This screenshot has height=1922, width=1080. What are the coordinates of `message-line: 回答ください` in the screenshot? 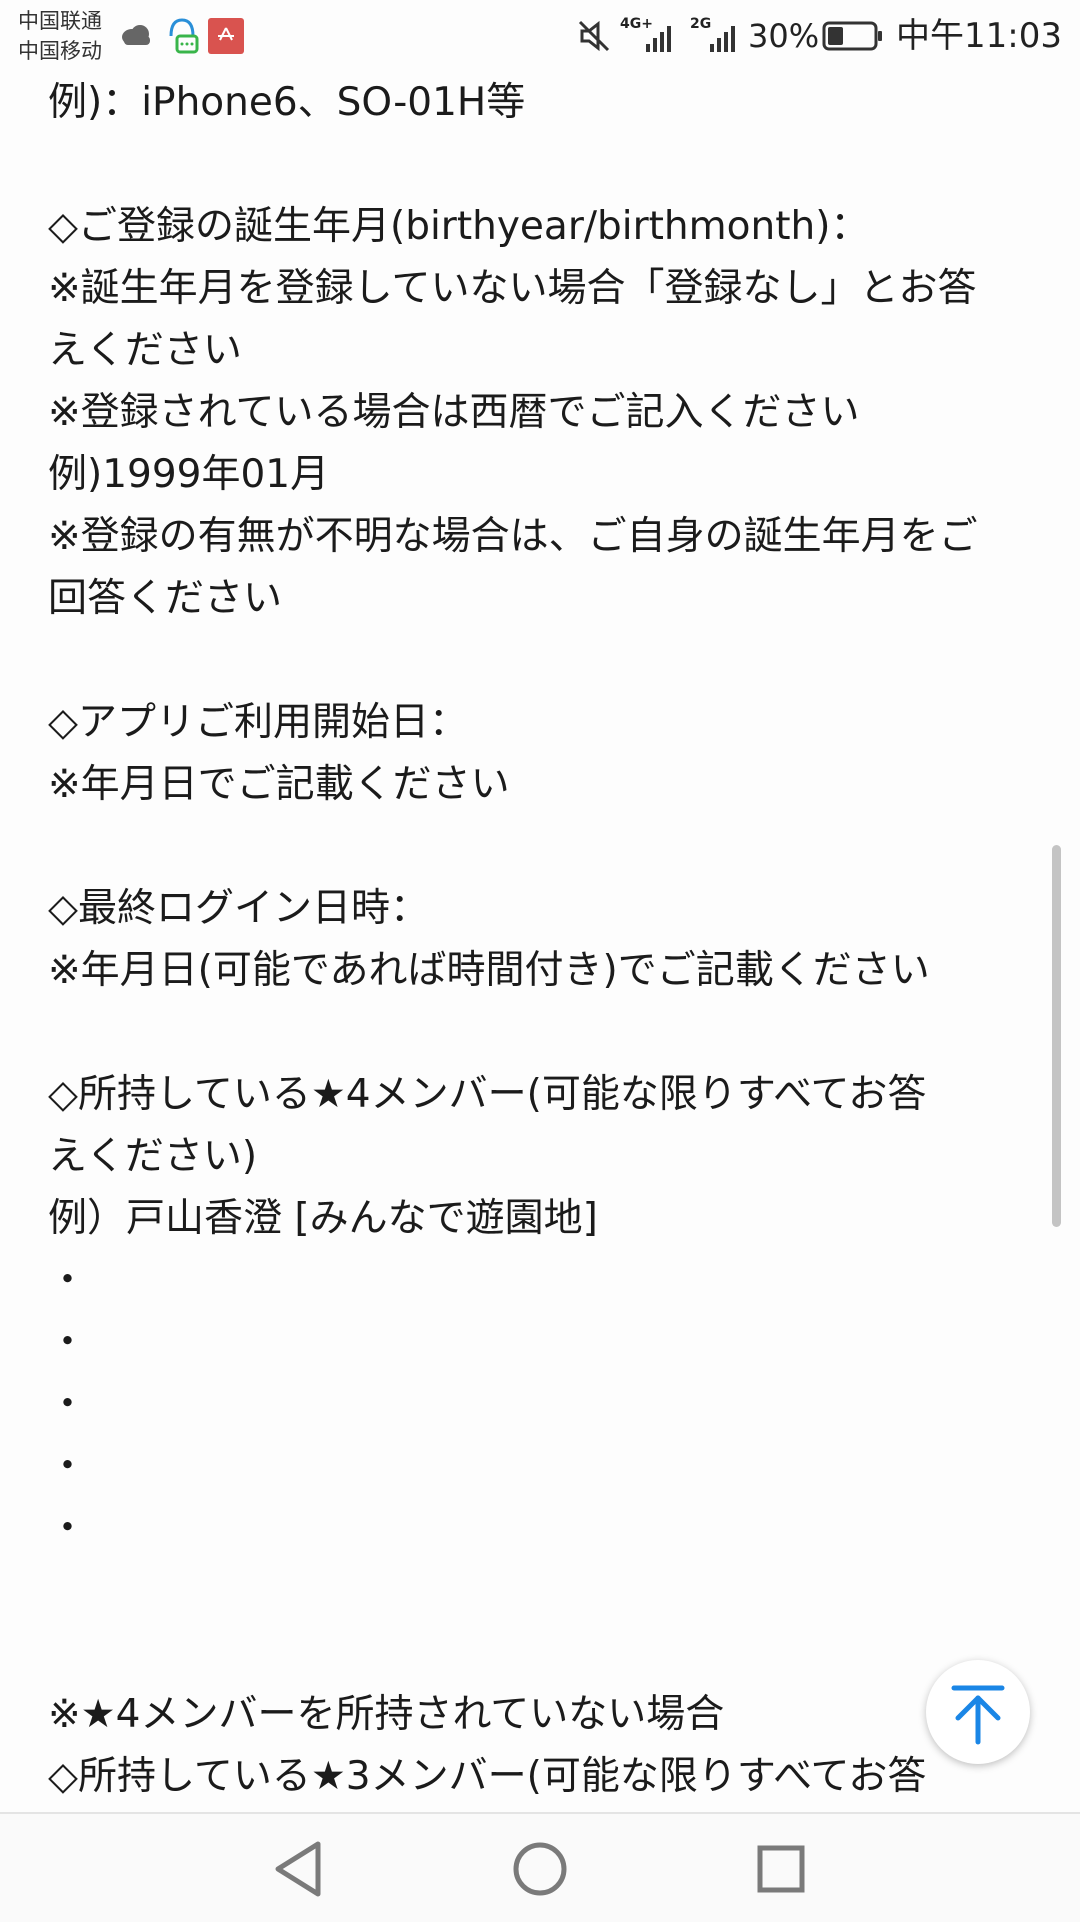 It's located at (165, 598).